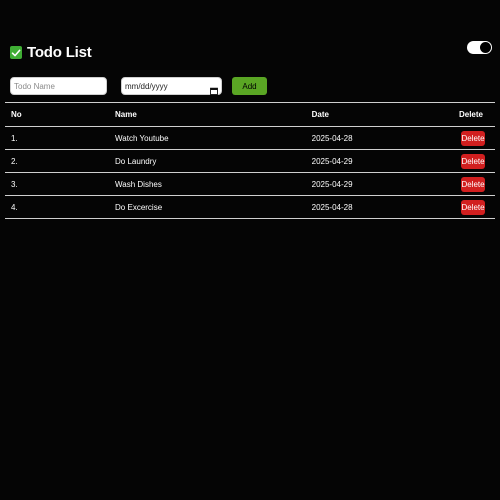 Image resolution: width=500 pixels, height=500 pixels. Describe the element at coordinates (250, 114) in the screenshot. I see `table-header-row: No Name Date Delete` at that location.